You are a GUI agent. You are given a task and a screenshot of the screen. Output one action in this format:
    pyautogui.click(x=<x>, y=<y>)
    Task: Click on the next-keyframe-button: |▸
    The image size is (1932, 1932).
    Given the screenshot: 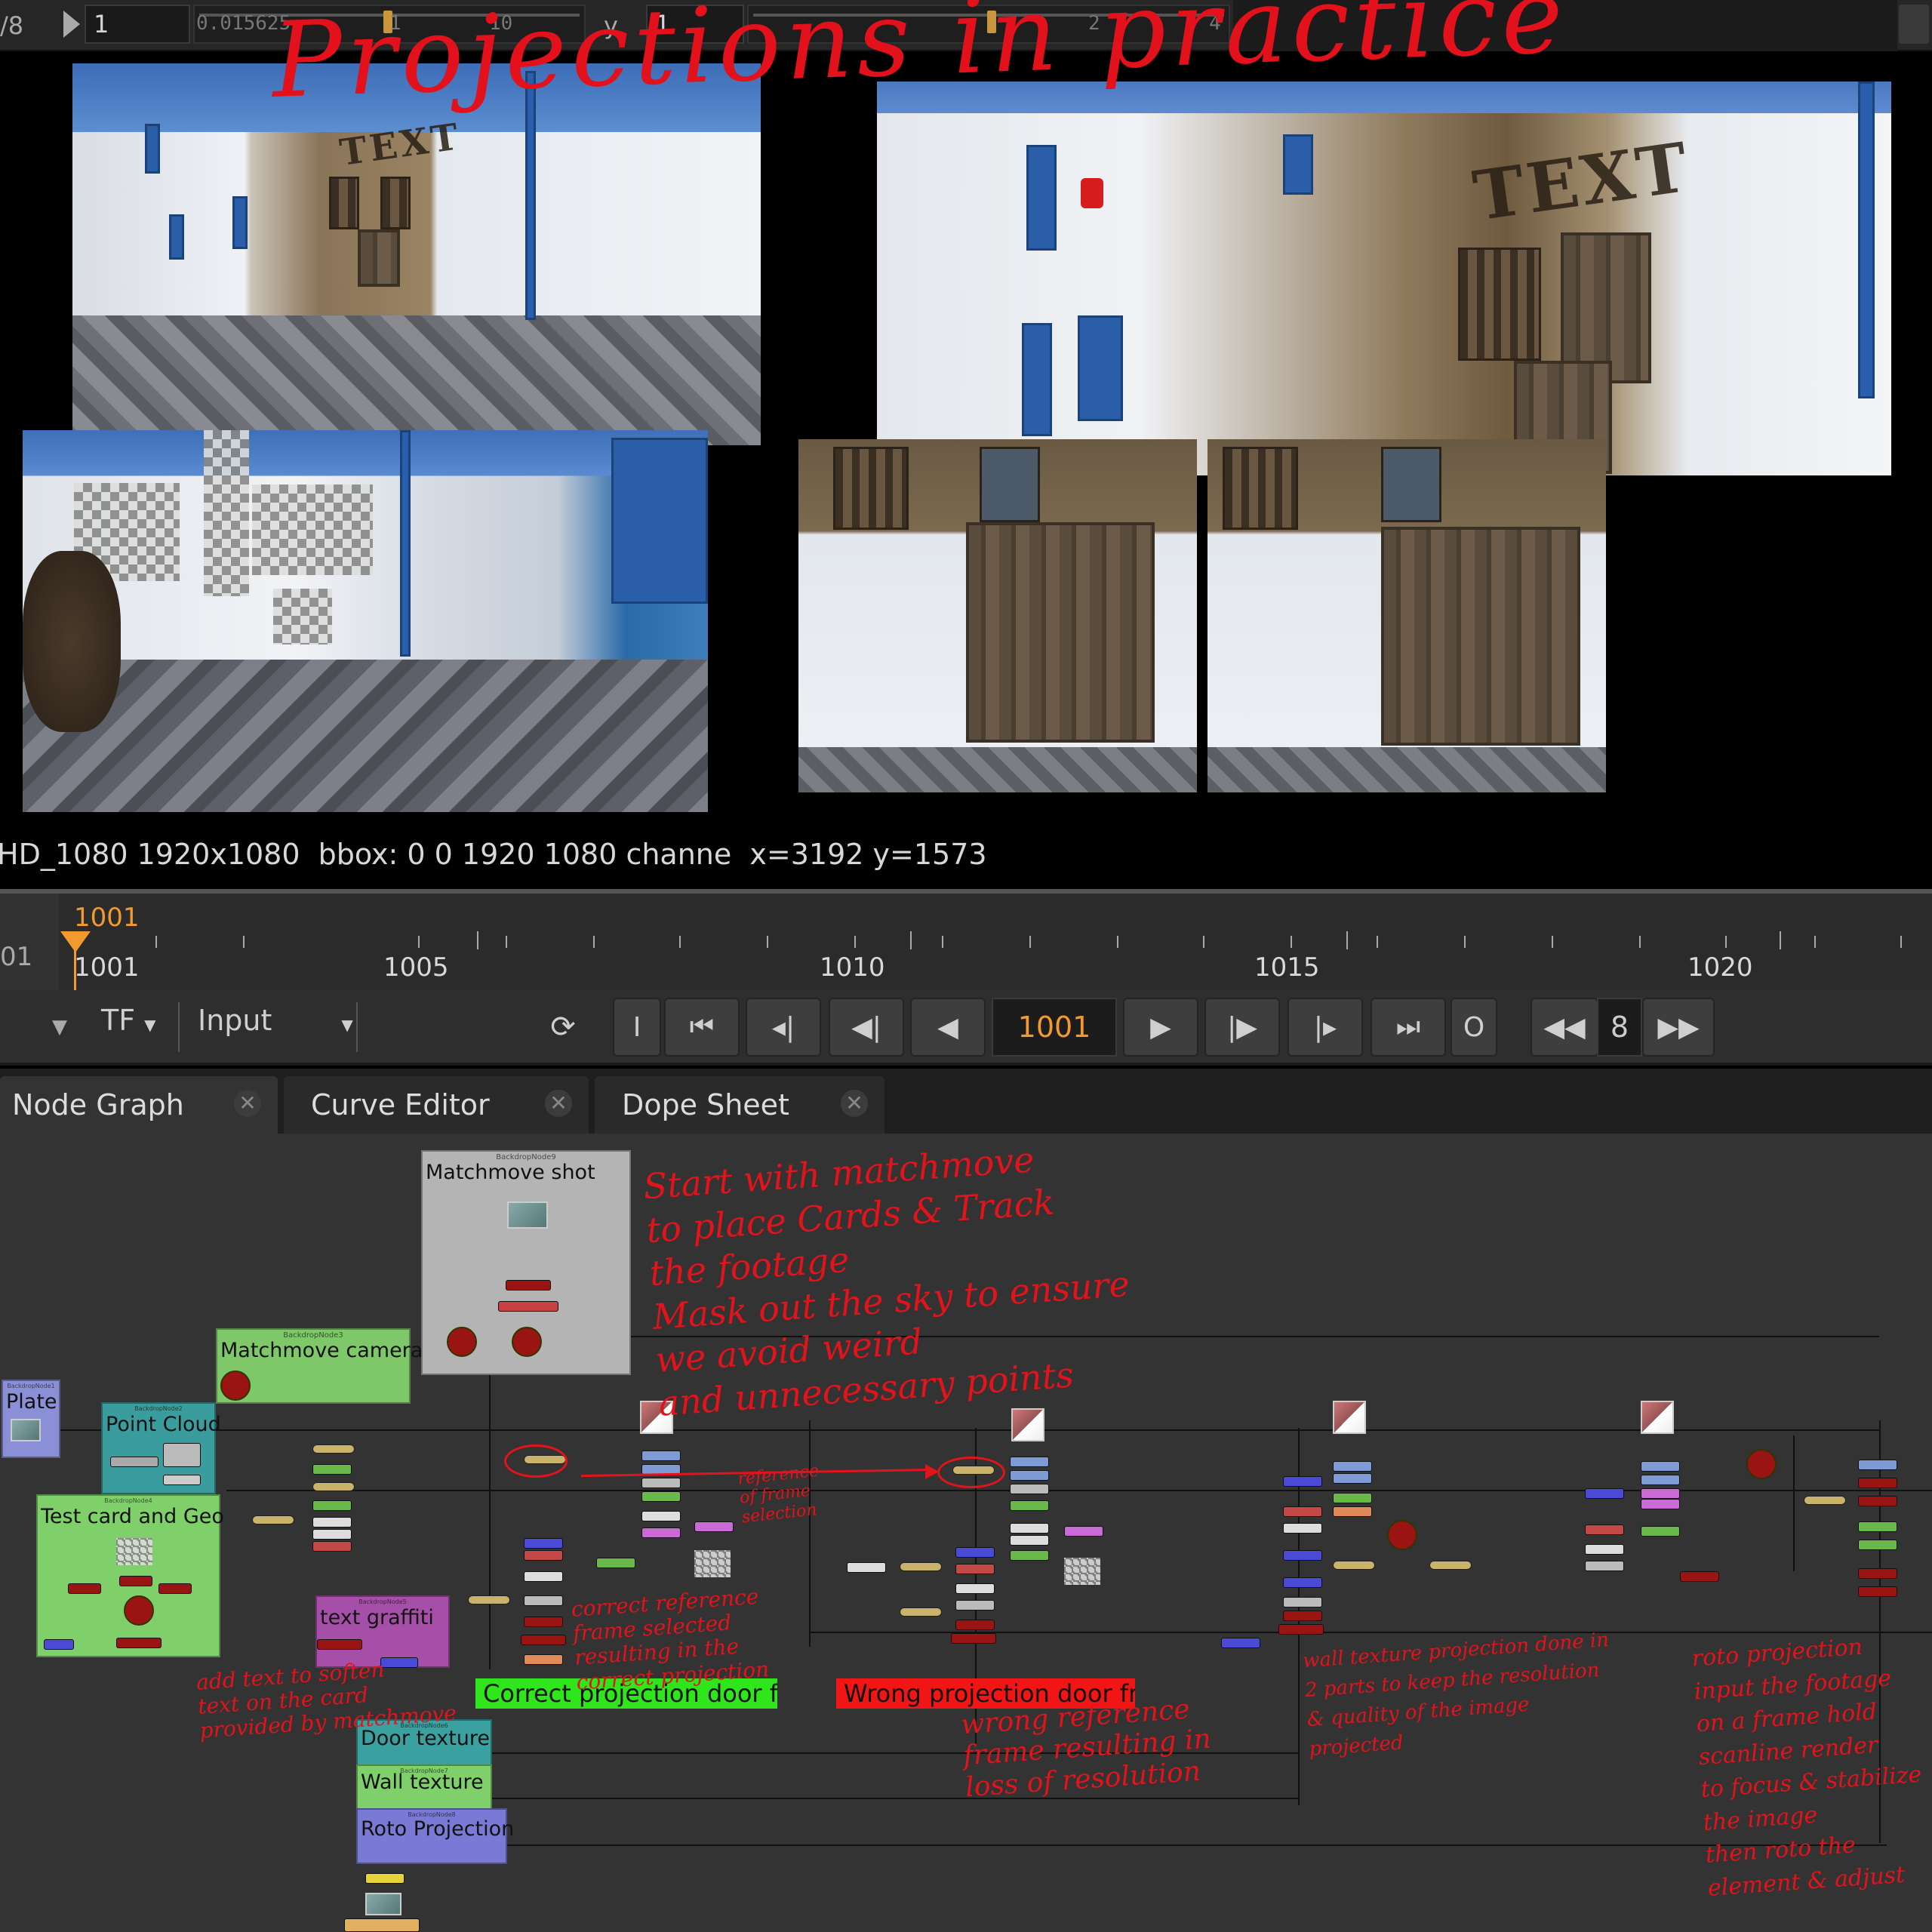 What is the action you would take?
    pyautogui.click(x=1325, y=1027)
    